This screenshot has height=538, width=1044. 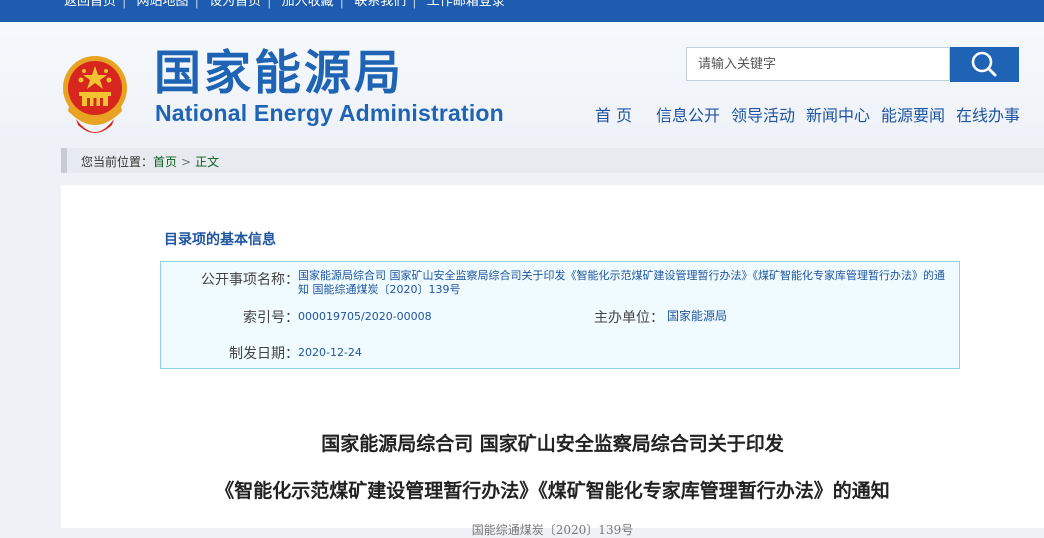 I want to click on search-icon, so click(x=984, y=64).